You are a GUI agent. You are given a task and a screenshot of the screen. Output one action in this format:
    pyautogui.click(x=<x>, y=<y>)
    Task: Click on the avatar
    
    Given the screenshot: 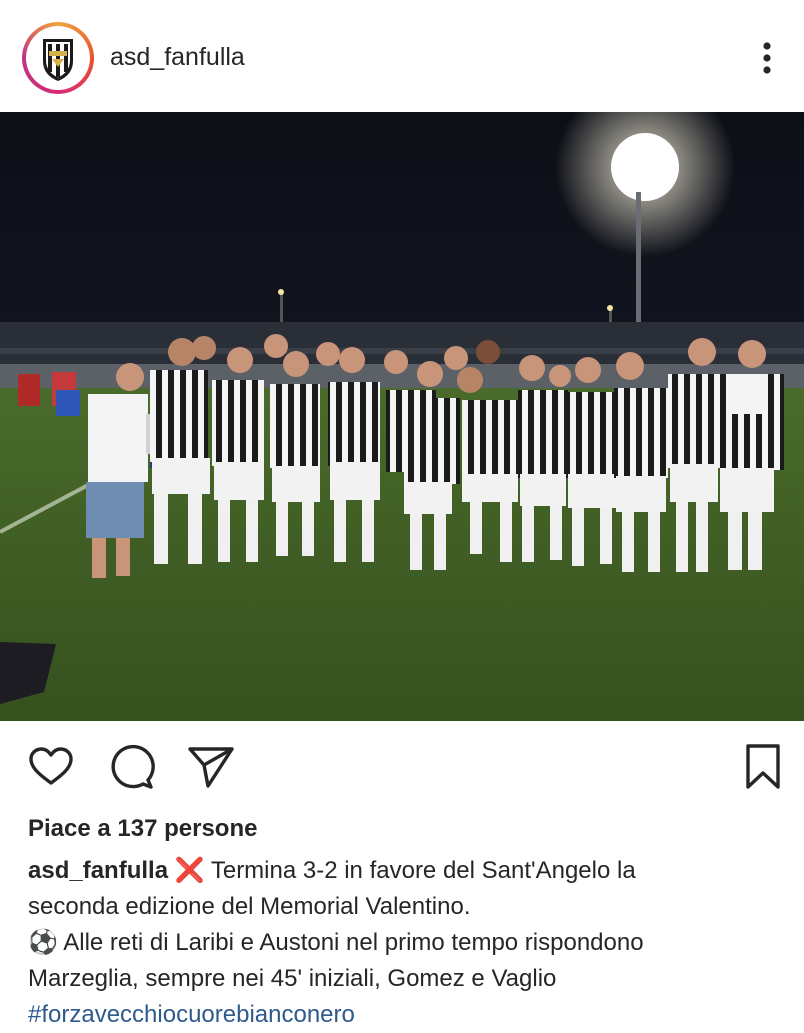 What is the action you would take?
    pyautogui.click(x=58, y=58)
    